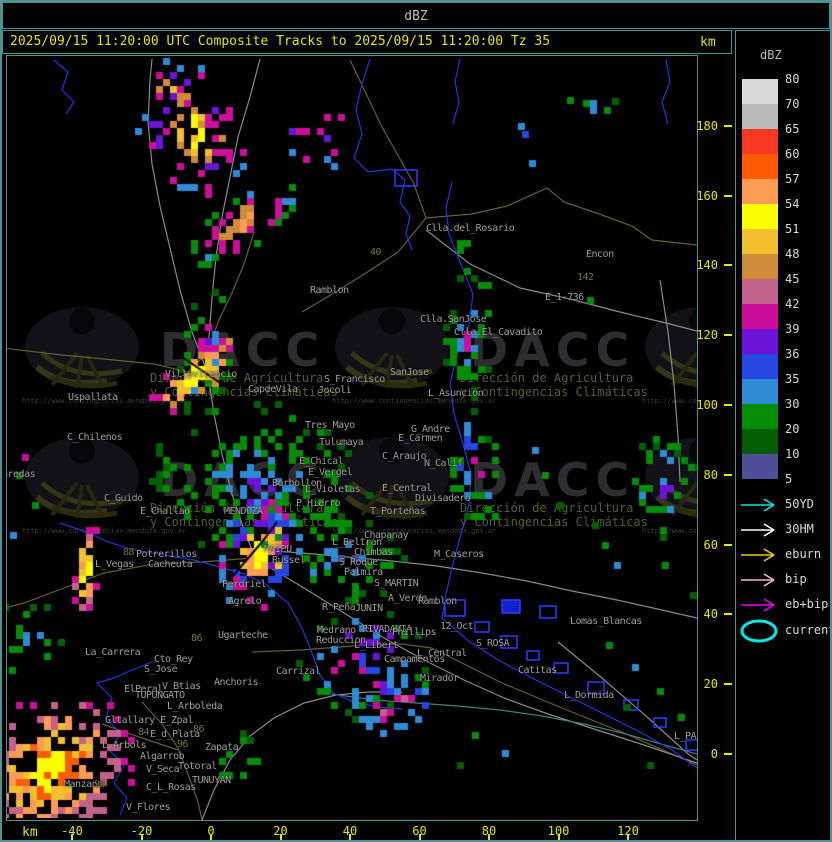  Describe the element at coordinates (376, 252) in the screenshot. I see `road-number-label: 40` at that location.